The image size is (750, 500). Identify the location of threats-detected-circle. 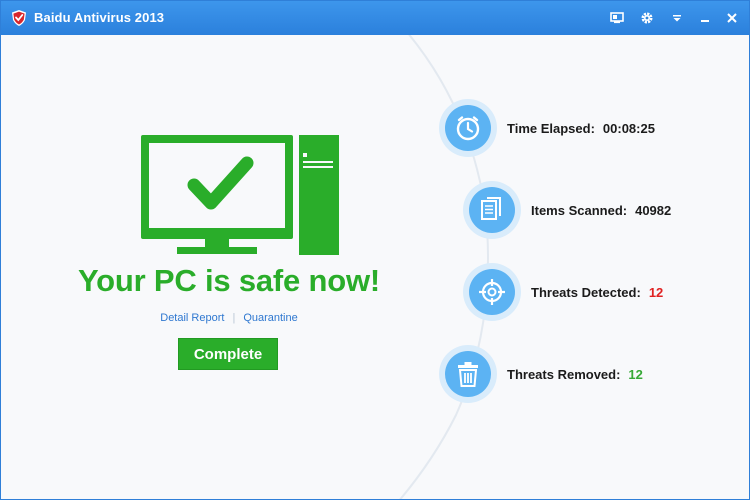
(492, 292).